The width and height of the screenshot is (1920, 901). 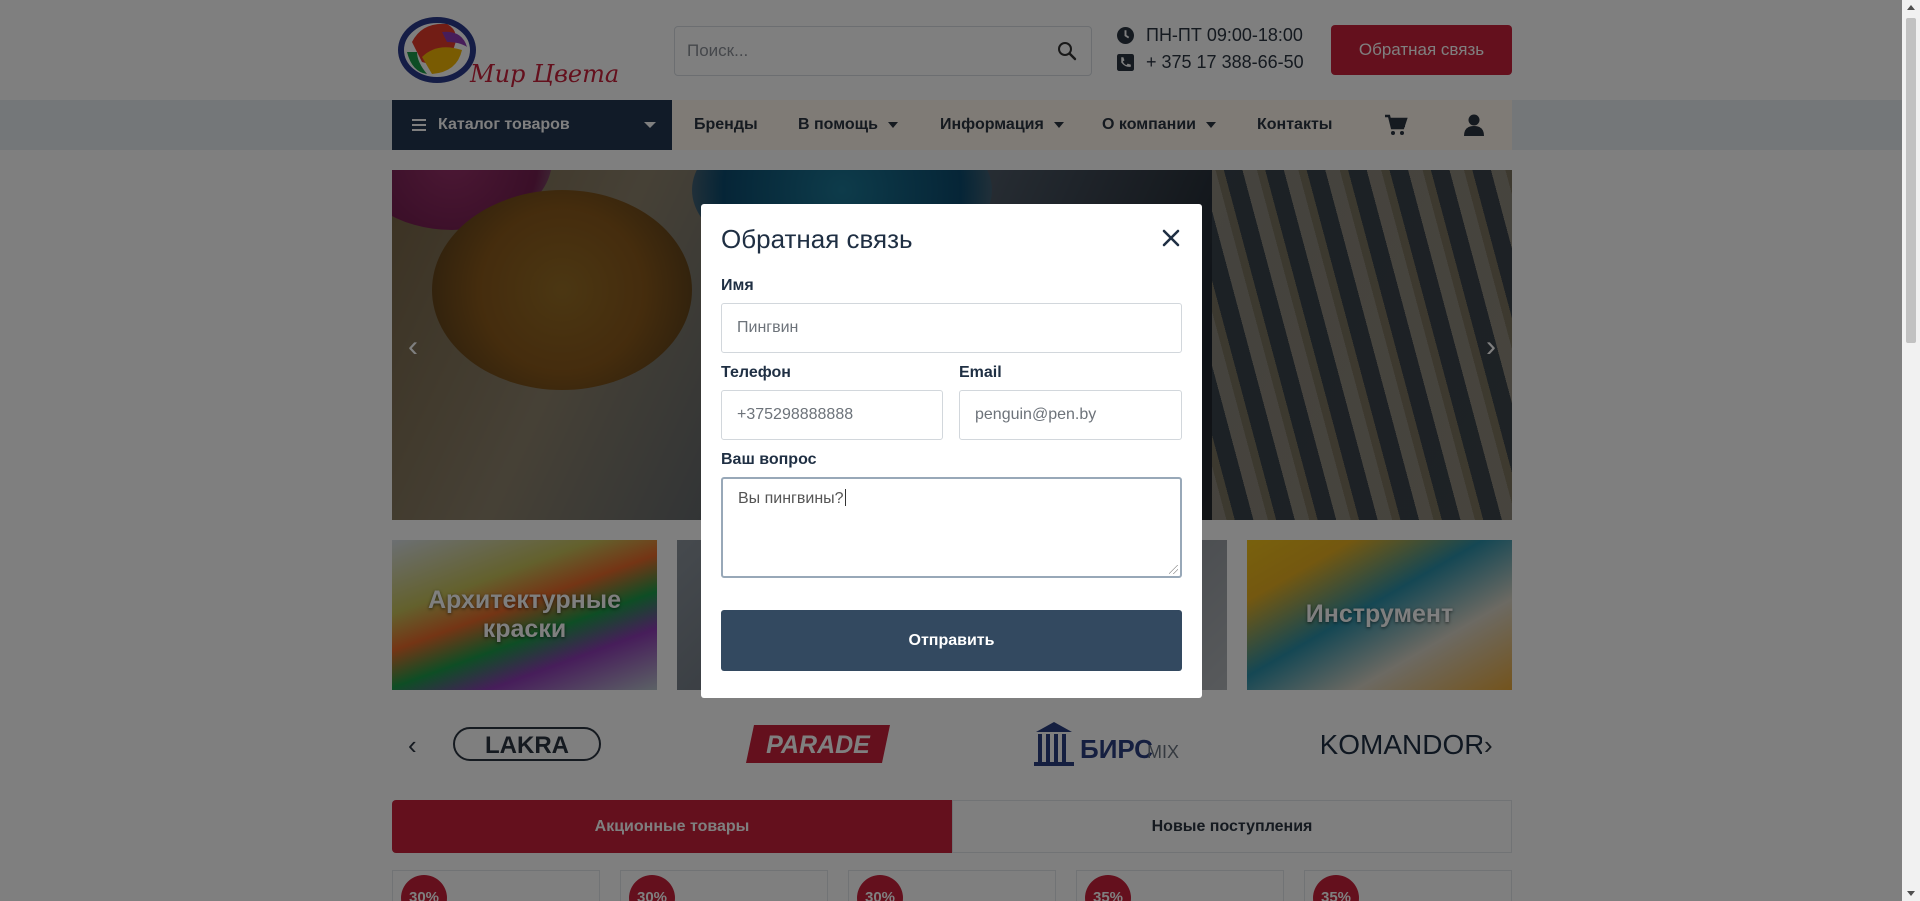 What do you see at coordinates (791, 498) in the screenshot?
I see `question-value: Вы пингвины?` at bounding box center [791, 498].